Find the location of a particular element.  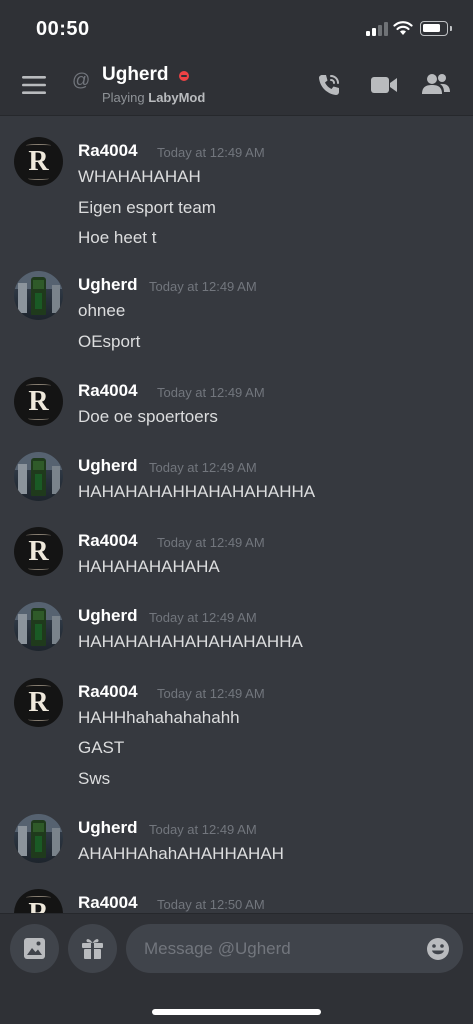

message-text: HAHAHAHAHAHAHAHAHHA is located at coordinates (190, 641).